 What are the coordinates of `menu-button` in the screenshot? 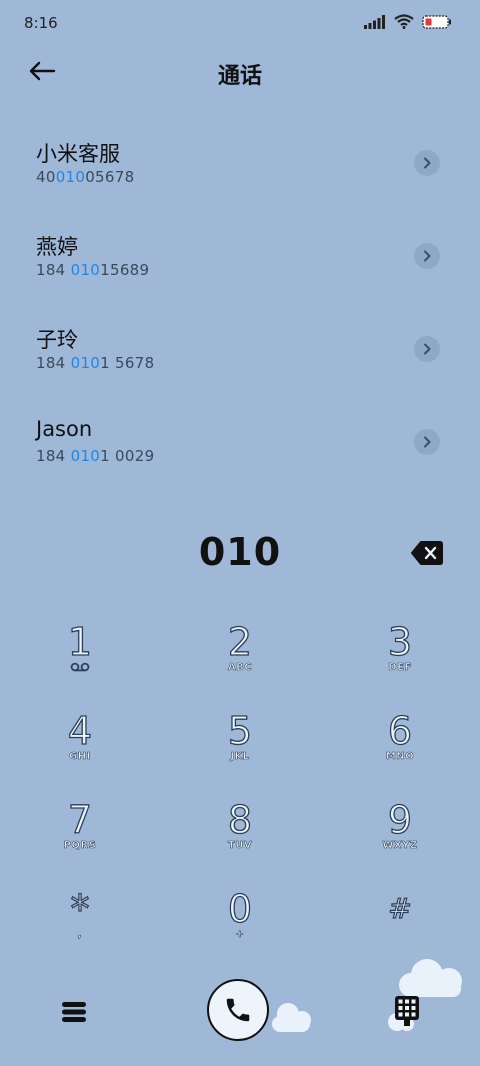 It's located at (74, 1012).